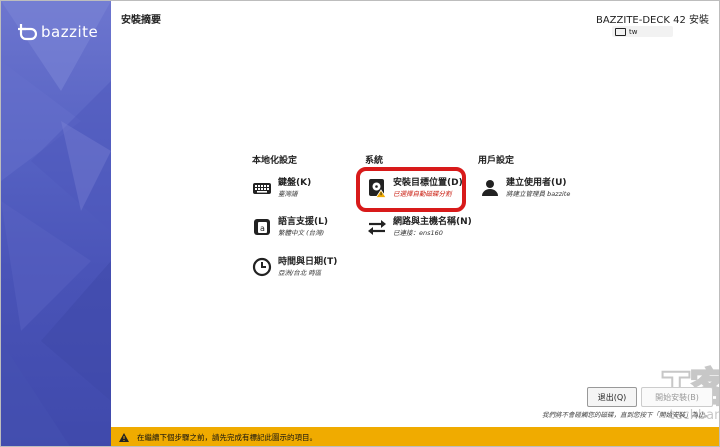 This screenshot has height=447, width=720. Describe the element at coordinates (227, 437) in the screenshot. I see `warning-text: 在繼續下個步驟之前，請先完成有標記此圖示的項目。` at that location.